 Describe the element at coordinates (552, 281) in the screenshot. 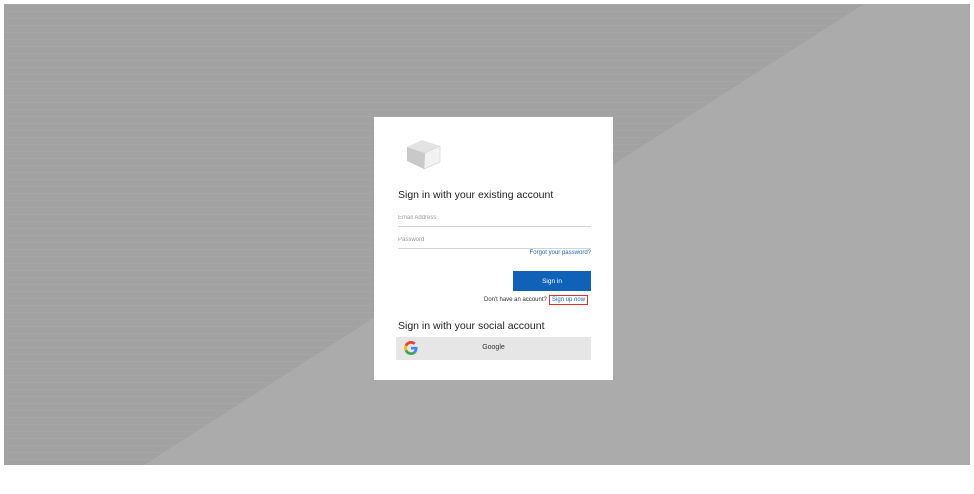

I see `sign-in-button: Sign in` at that location.